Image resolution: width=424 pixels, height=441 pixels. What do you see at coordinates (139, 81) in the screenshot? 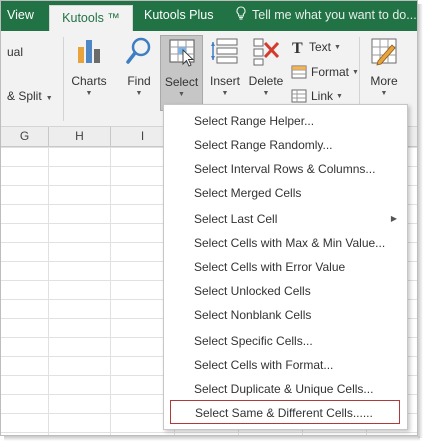
I see `find-label: Find` at bounding box center [139, 81].